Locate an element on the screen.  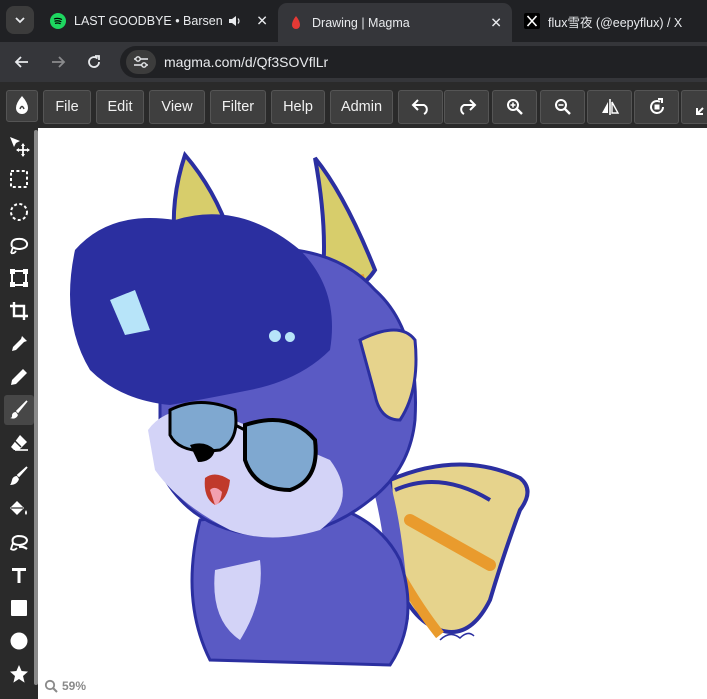
crop-tool is located at coordinates (19, 311).